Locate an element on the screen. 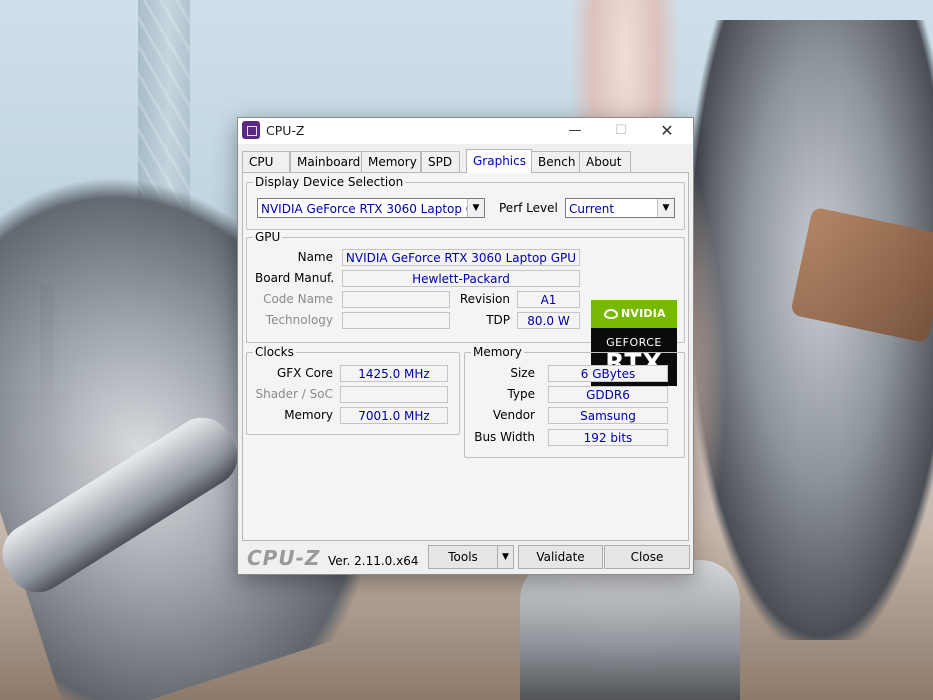 This screenshot has height=700, width=933. tools-dropdown-button: ▼ is located at coordinates (505, 557).